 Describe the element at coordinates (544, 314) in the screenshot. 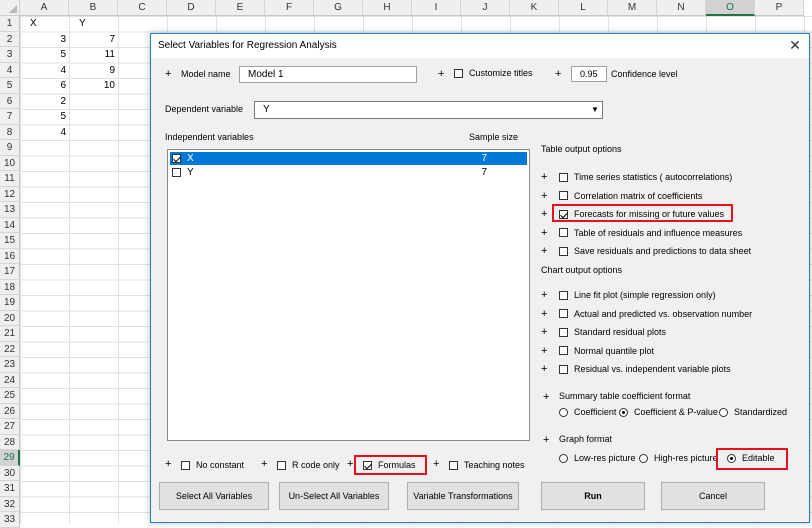

I see `actual-vs-predicted-plus-icon: +` at that location.